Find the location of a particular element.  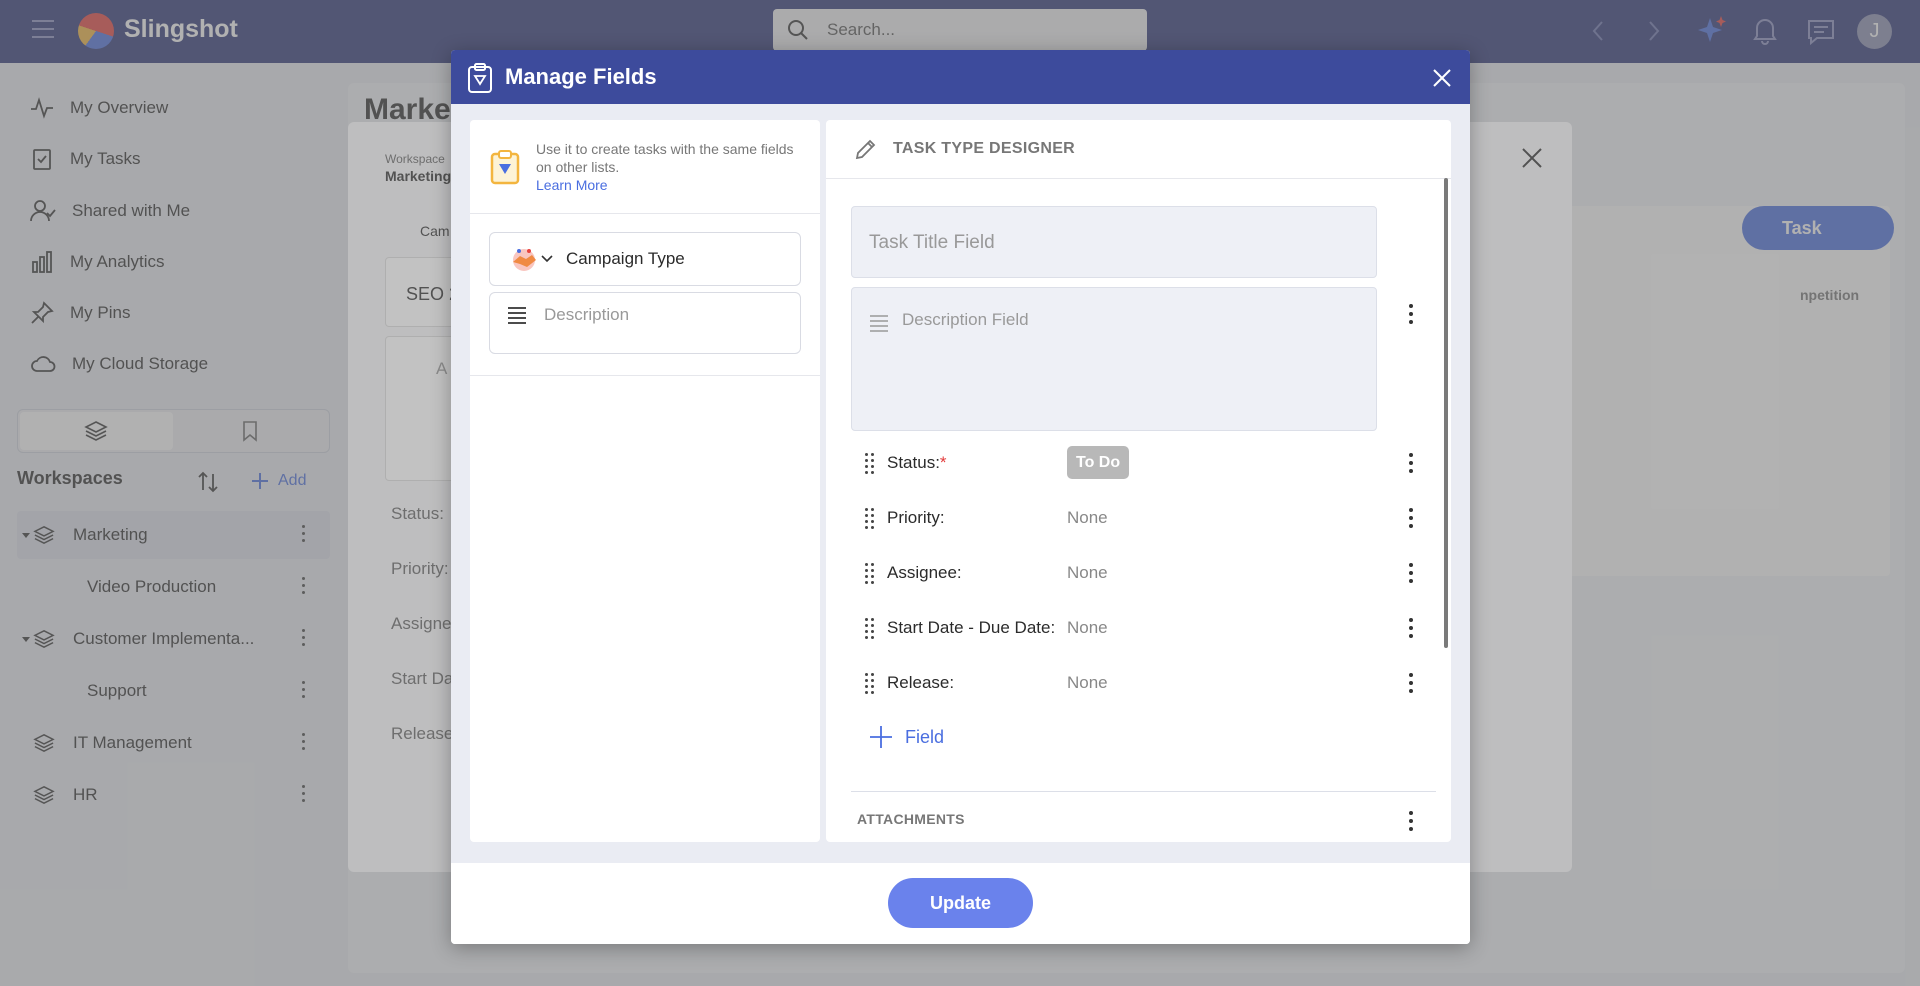

dialog-title: Manage Fields is located at coordinates (581, 76).